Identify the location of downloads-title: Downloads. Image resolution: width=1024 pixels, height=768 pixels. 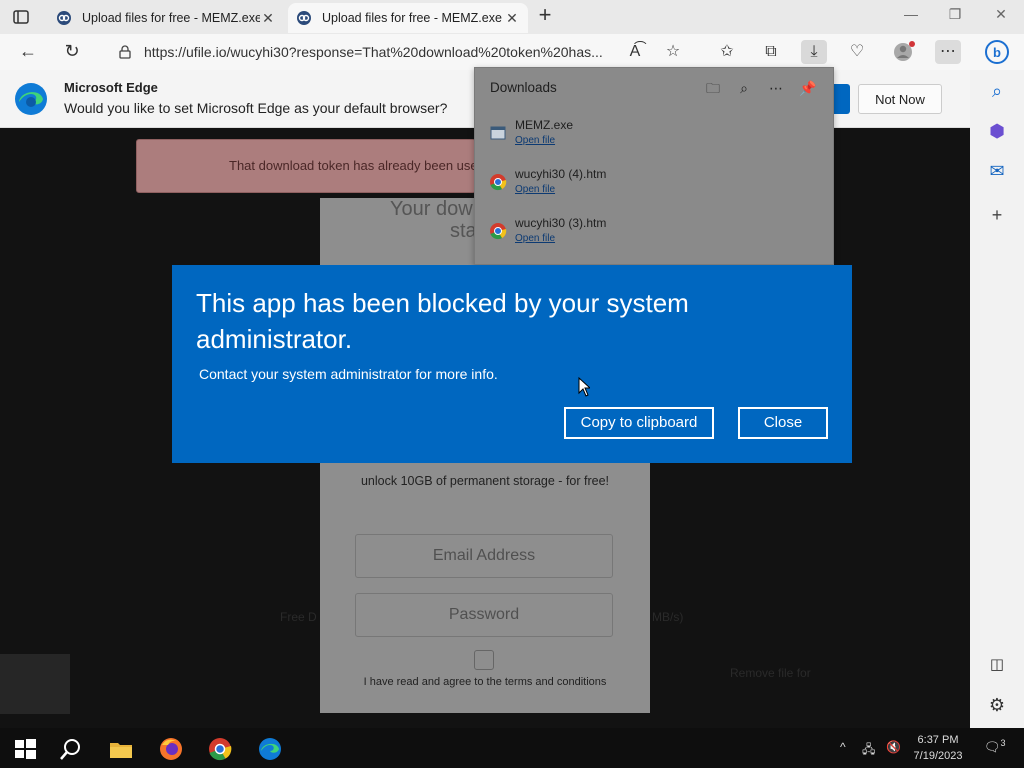
(523, 87).